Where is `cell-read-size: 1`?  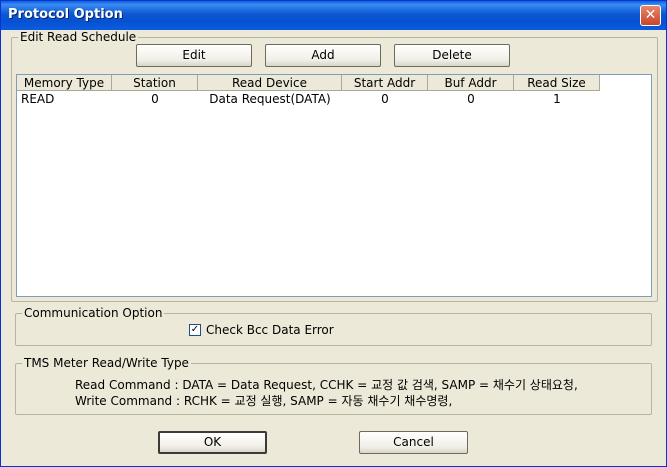 cell-read-size: 1 is located at coordinates (557, 99).